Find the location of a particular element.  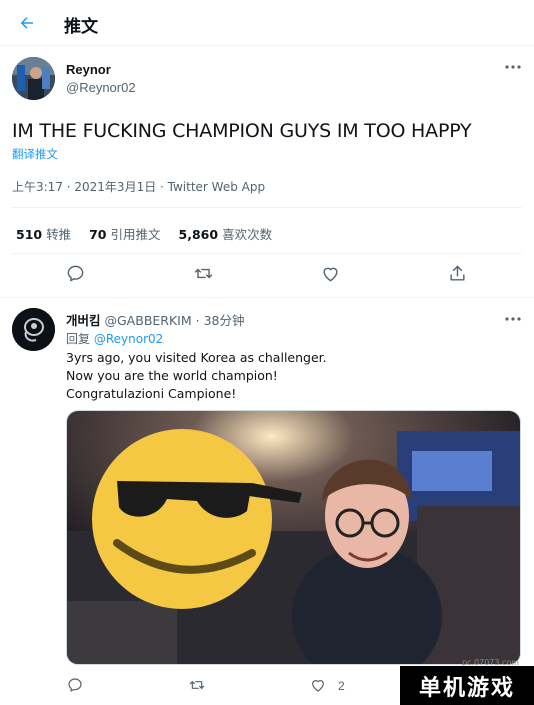

replying-to: 回复 @Reynor02 is located at coordinates (115, 339).